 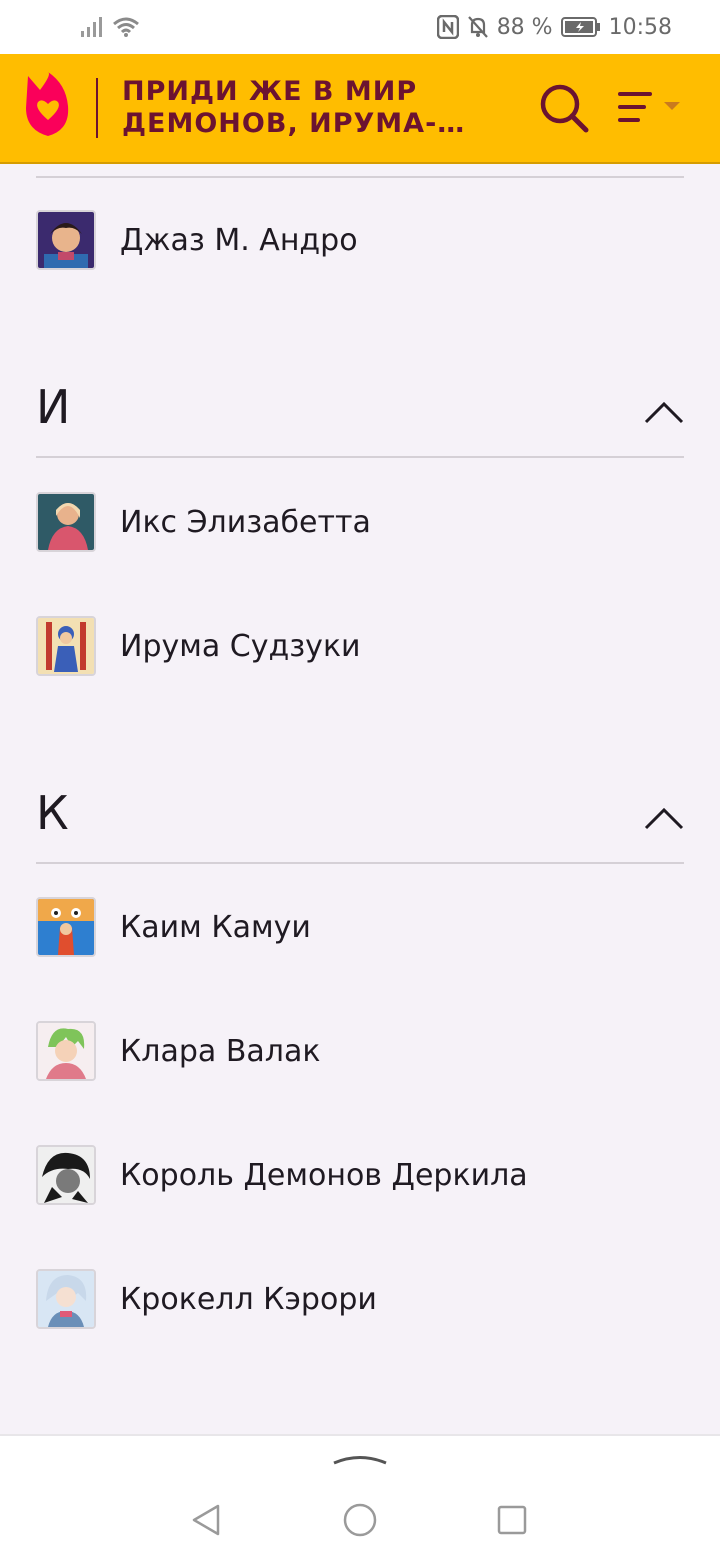 I want to click on status-bar: 88 % 10:58, so click(x=360, y=27).